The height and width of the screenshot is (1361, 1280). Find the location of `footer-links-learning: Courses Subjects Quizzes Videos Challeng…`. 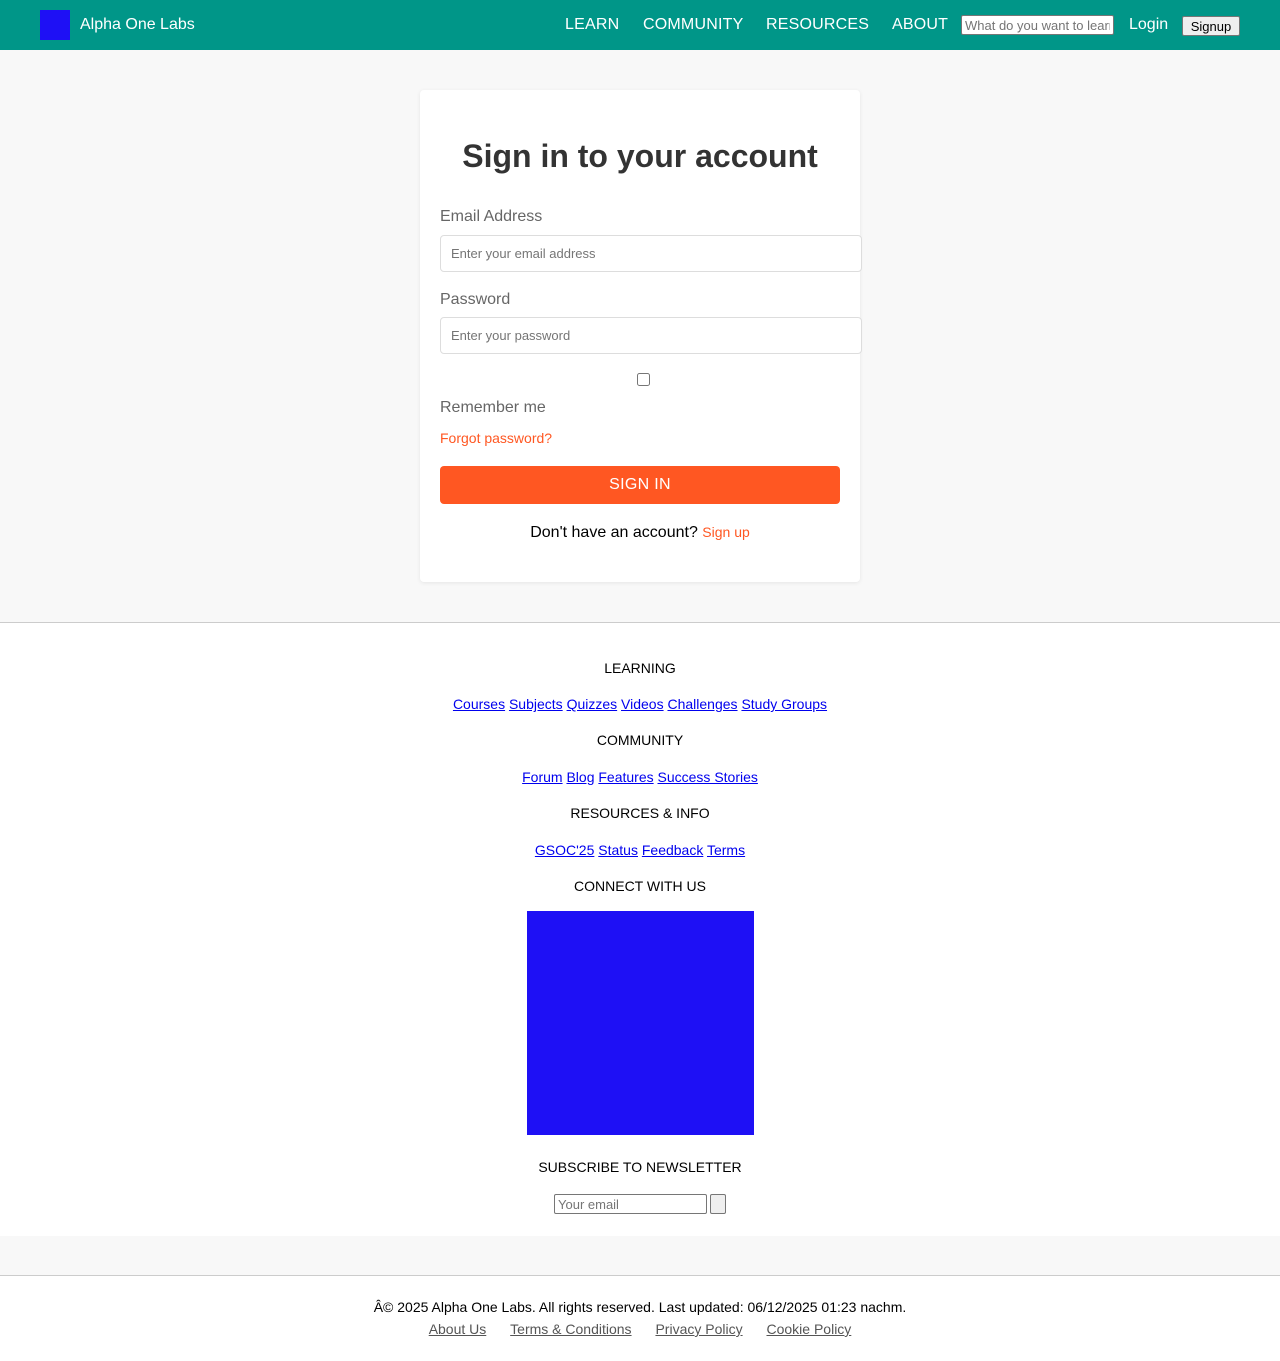

footer-links-learning: Courses Subjects Quizzes Videos Challeng… is located at coordinates (640, 704).